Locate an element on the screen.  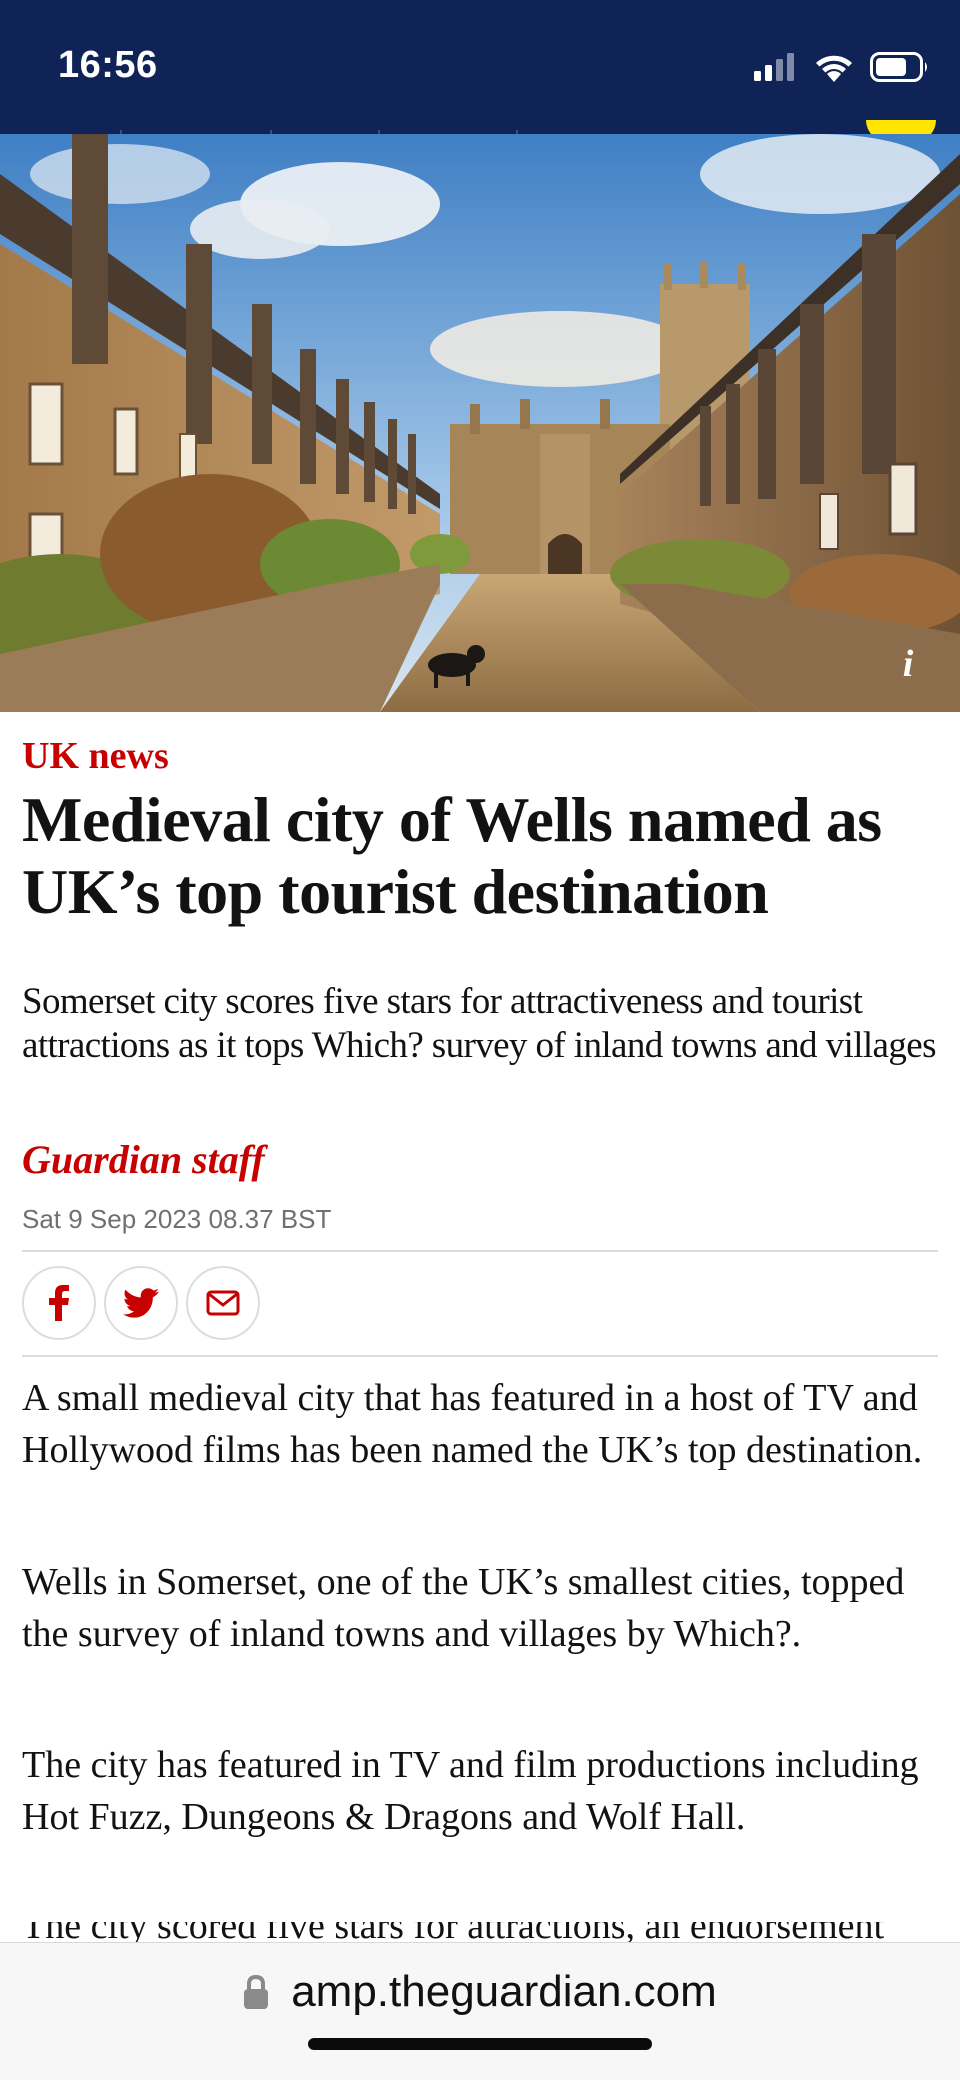
twitter-icon is located at coordinates (141, 1303).